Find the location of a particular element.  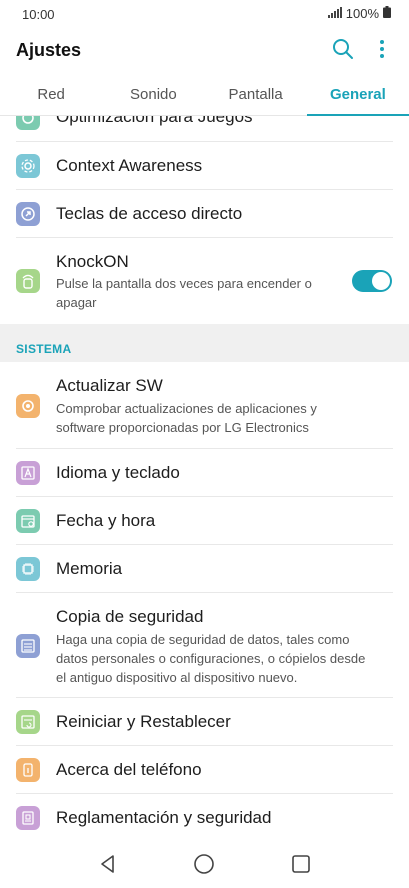

gamepad-icon is located at coordinates (28, 123).